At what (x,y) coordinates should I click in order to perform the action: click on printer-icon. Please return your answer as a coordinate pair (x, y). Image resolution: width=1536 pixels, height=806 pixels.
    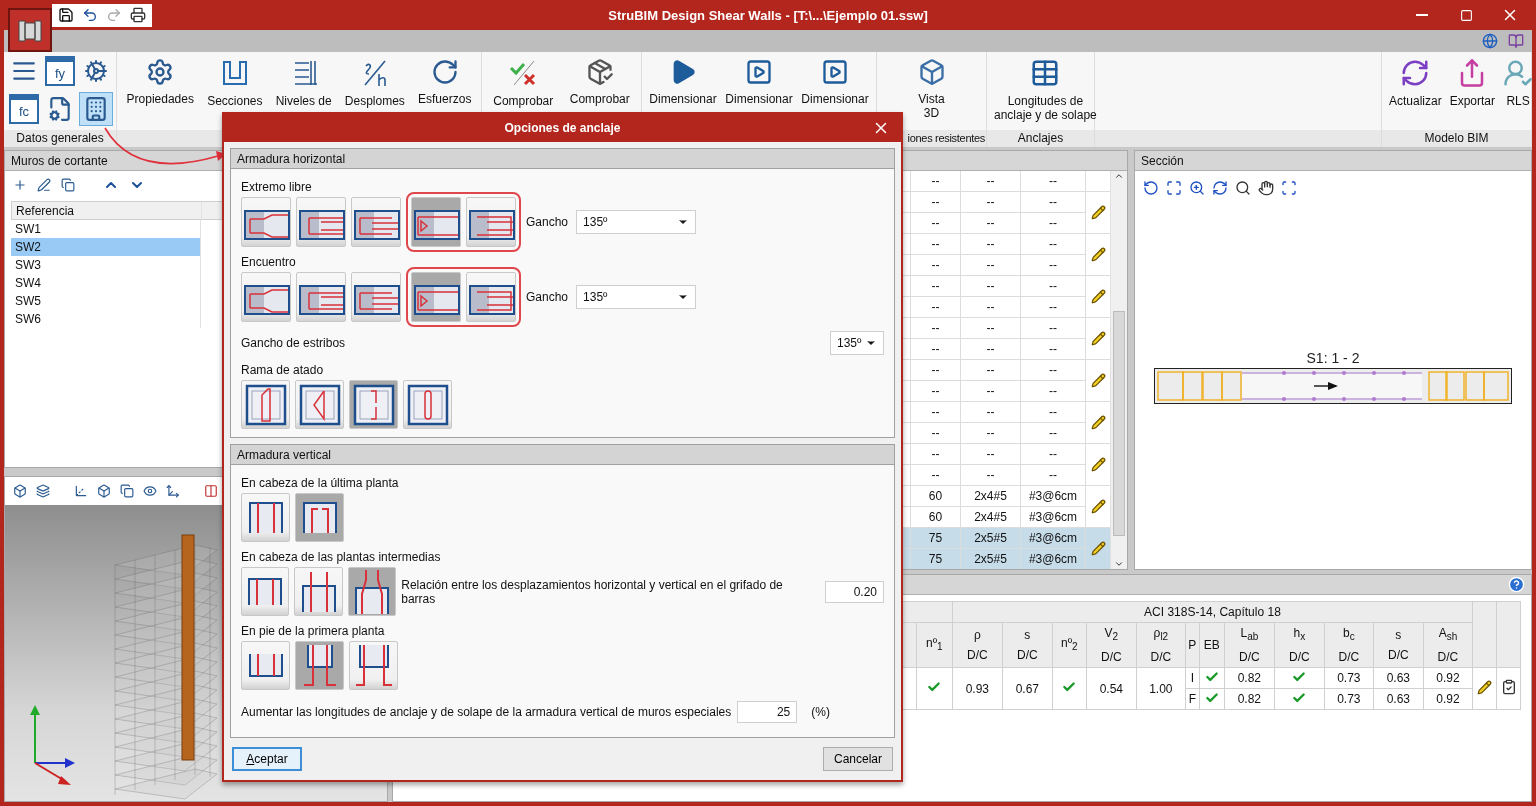
    Looking at the image, I should click on (138, 15).